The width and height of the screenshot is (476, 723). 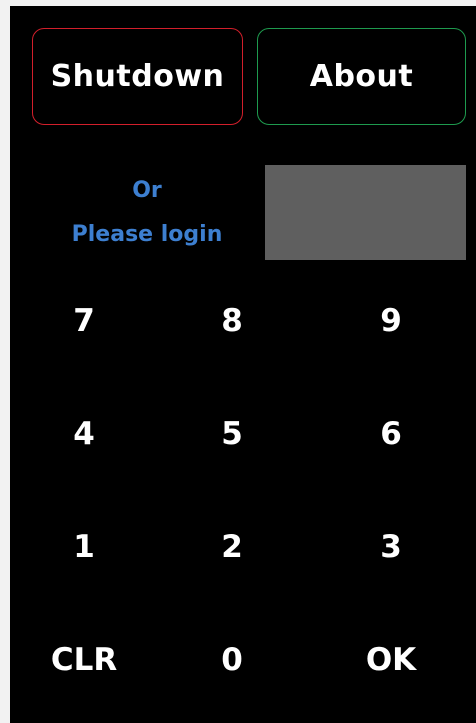 What do you see at coordinates (84, 659) in the screenshot?
I see `clear-key: CLR` at bounding box center [84, 659].